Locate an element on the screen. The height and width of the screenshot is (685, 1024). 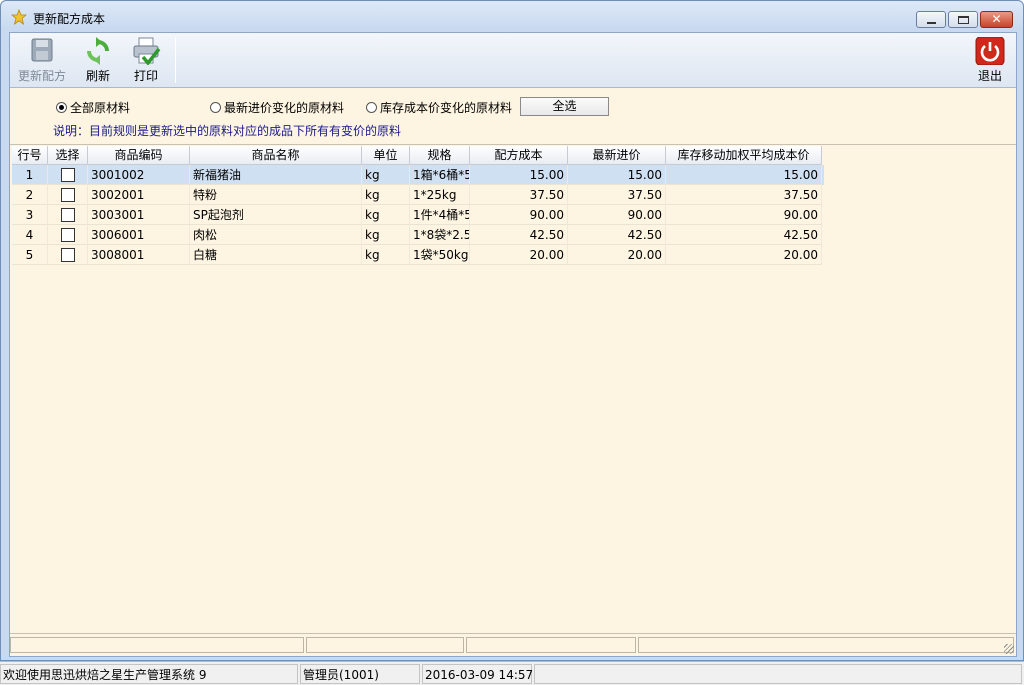
select-all-button: 全选 is located at coordinates (564, 106).